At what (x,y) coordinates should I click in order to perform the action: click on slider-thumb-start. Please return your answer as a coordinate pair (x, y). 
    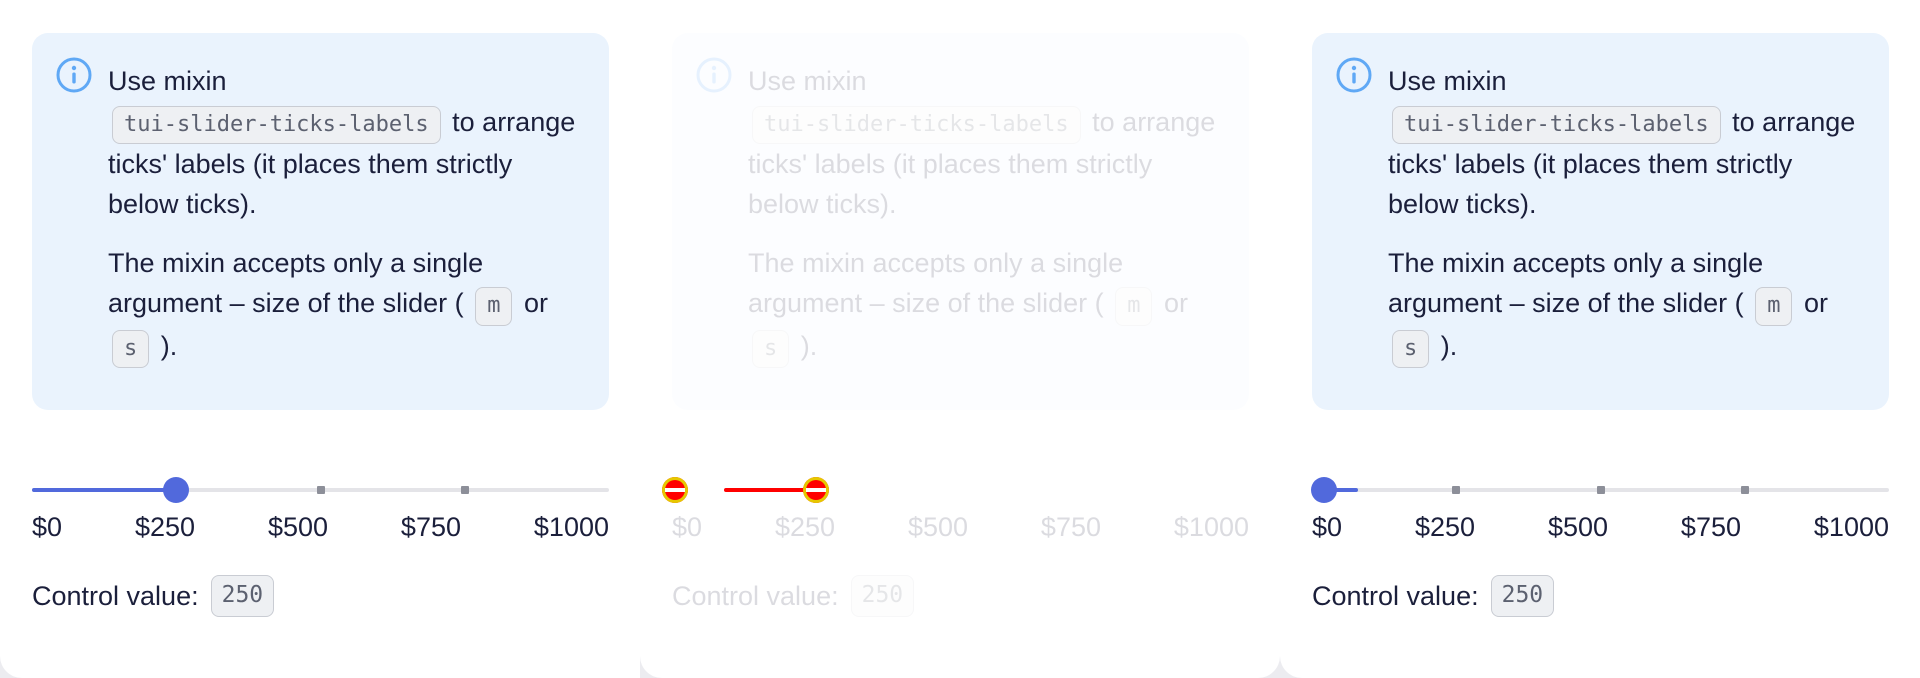
    Looking at the image, I should click on (675, 490).